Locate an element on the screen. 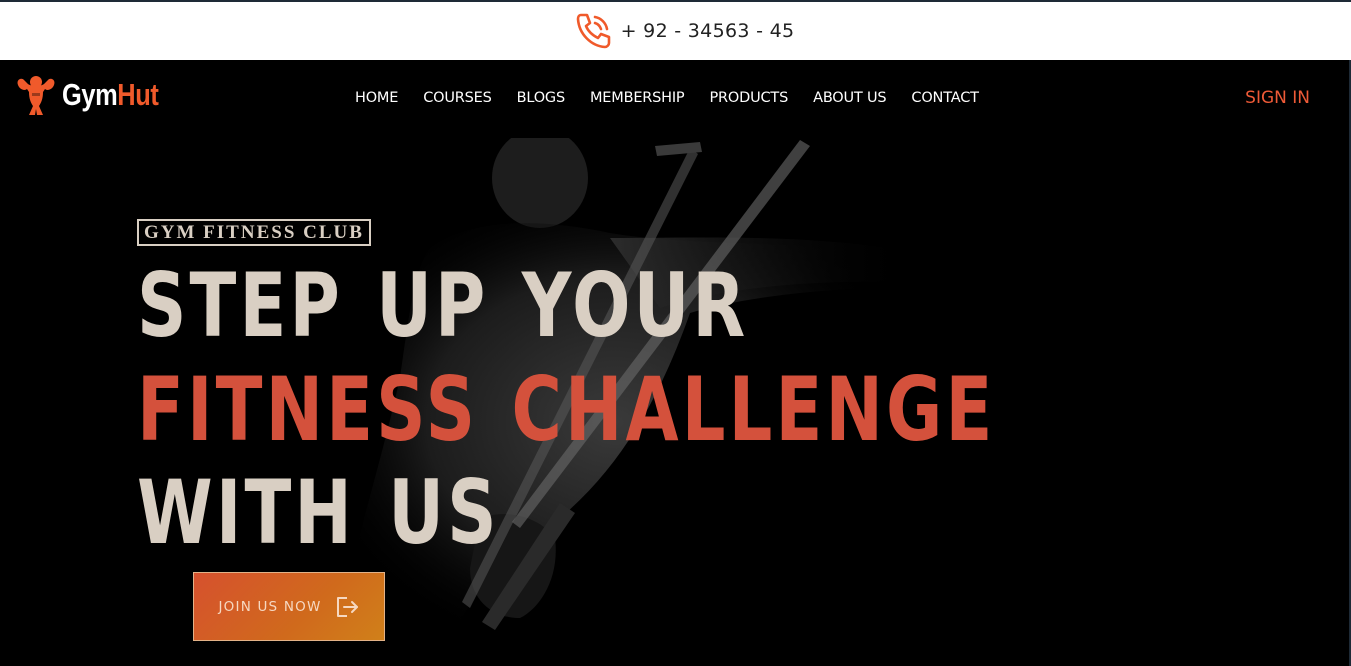 This screenshot has width=1351, height=666. nav-item-membership: MEMBERSHIP is located at coordinates (637, 98).